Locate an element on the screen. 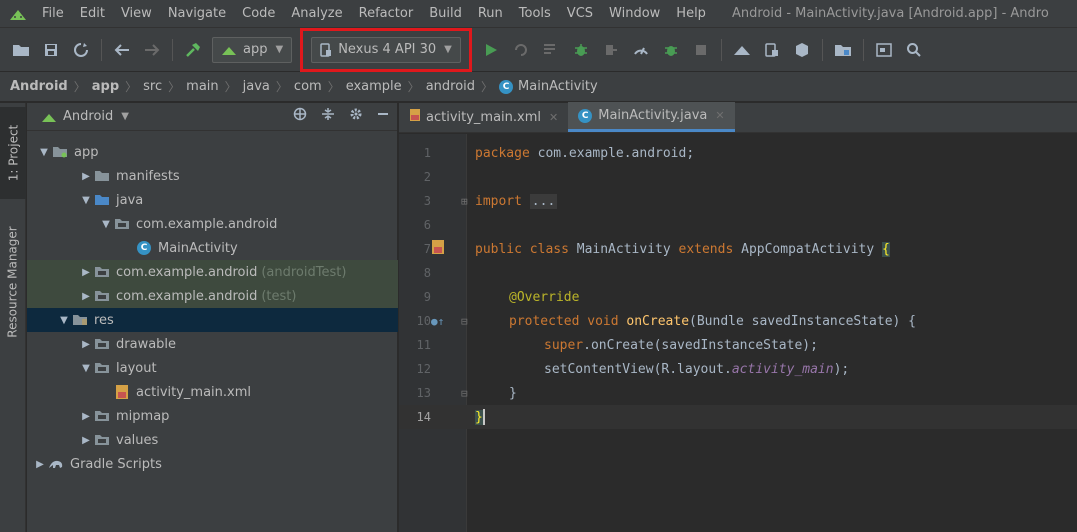 The height and width of the screenshot is (532, 1077). menu-help: Help is located at coordinates (691, 13).